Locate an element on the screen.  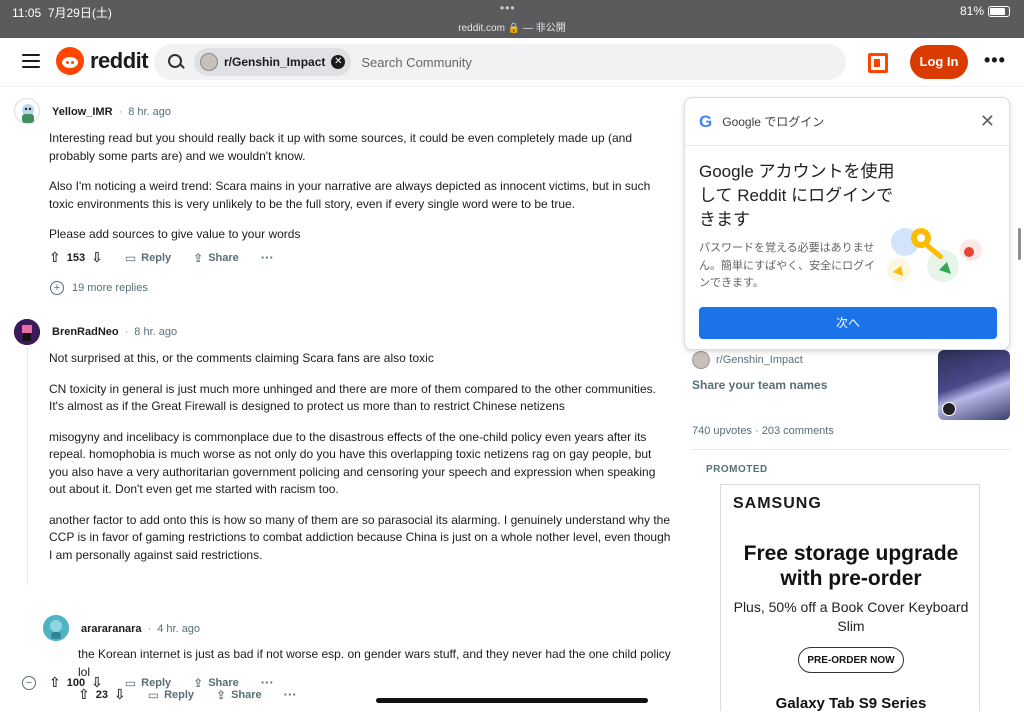
scrollbar is located at coordinates (1019, 244).